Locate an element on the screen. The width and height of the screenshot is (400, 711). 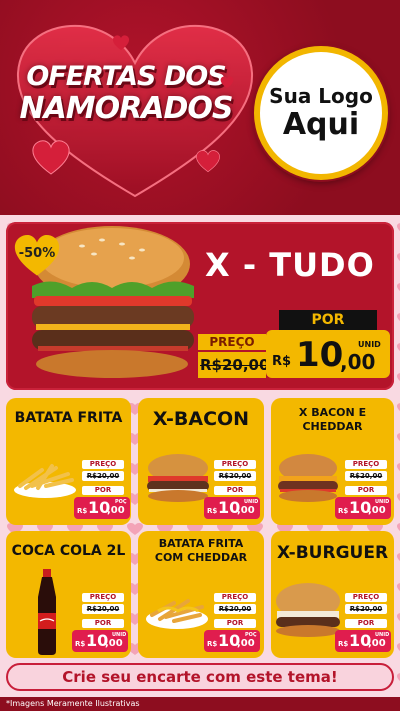
hero-preco-label: PREÇO is located at coordinates (232, 342).